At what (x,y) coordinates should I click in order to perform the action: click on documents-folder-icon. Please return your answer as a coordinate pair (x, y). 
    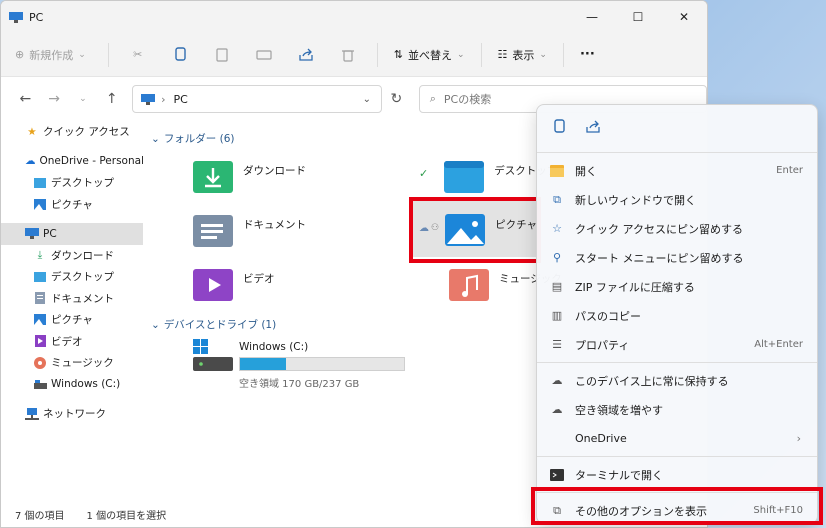
    Looking at the image, I should click on (213, 231).